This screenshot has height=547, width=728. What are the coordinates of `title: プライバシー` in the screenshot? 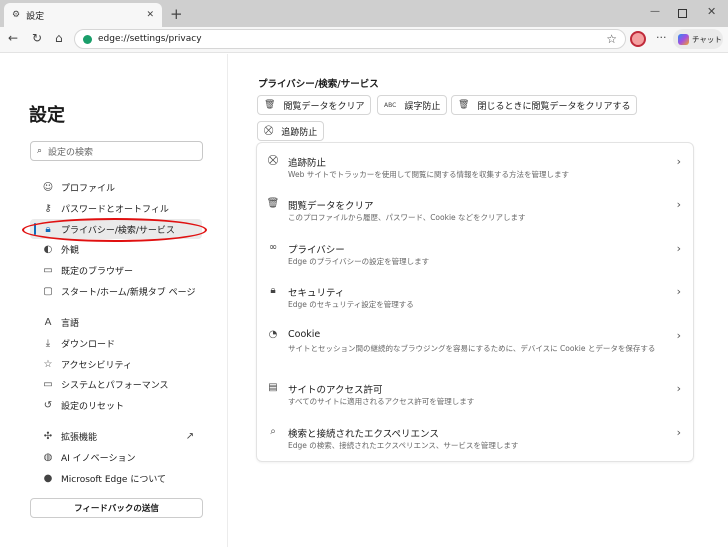 It's located at (316, 250).